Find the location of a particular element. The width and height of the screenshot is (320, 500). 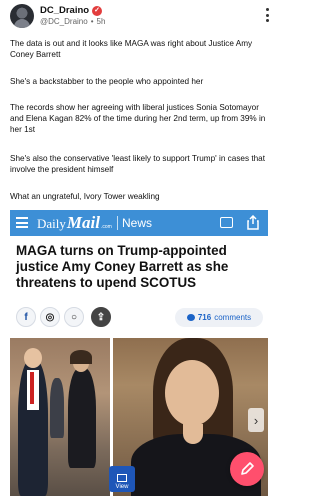

comments-button: 716 comments is located at coordinates (219, 317).